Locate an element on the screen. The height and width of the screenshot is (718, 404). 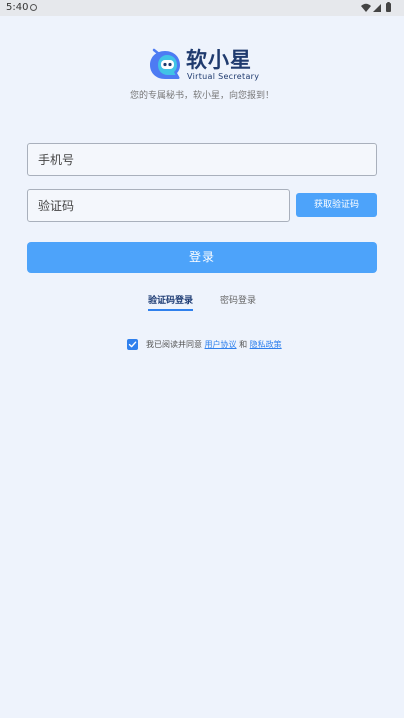
status-icons is located at coordinates (377, 8).